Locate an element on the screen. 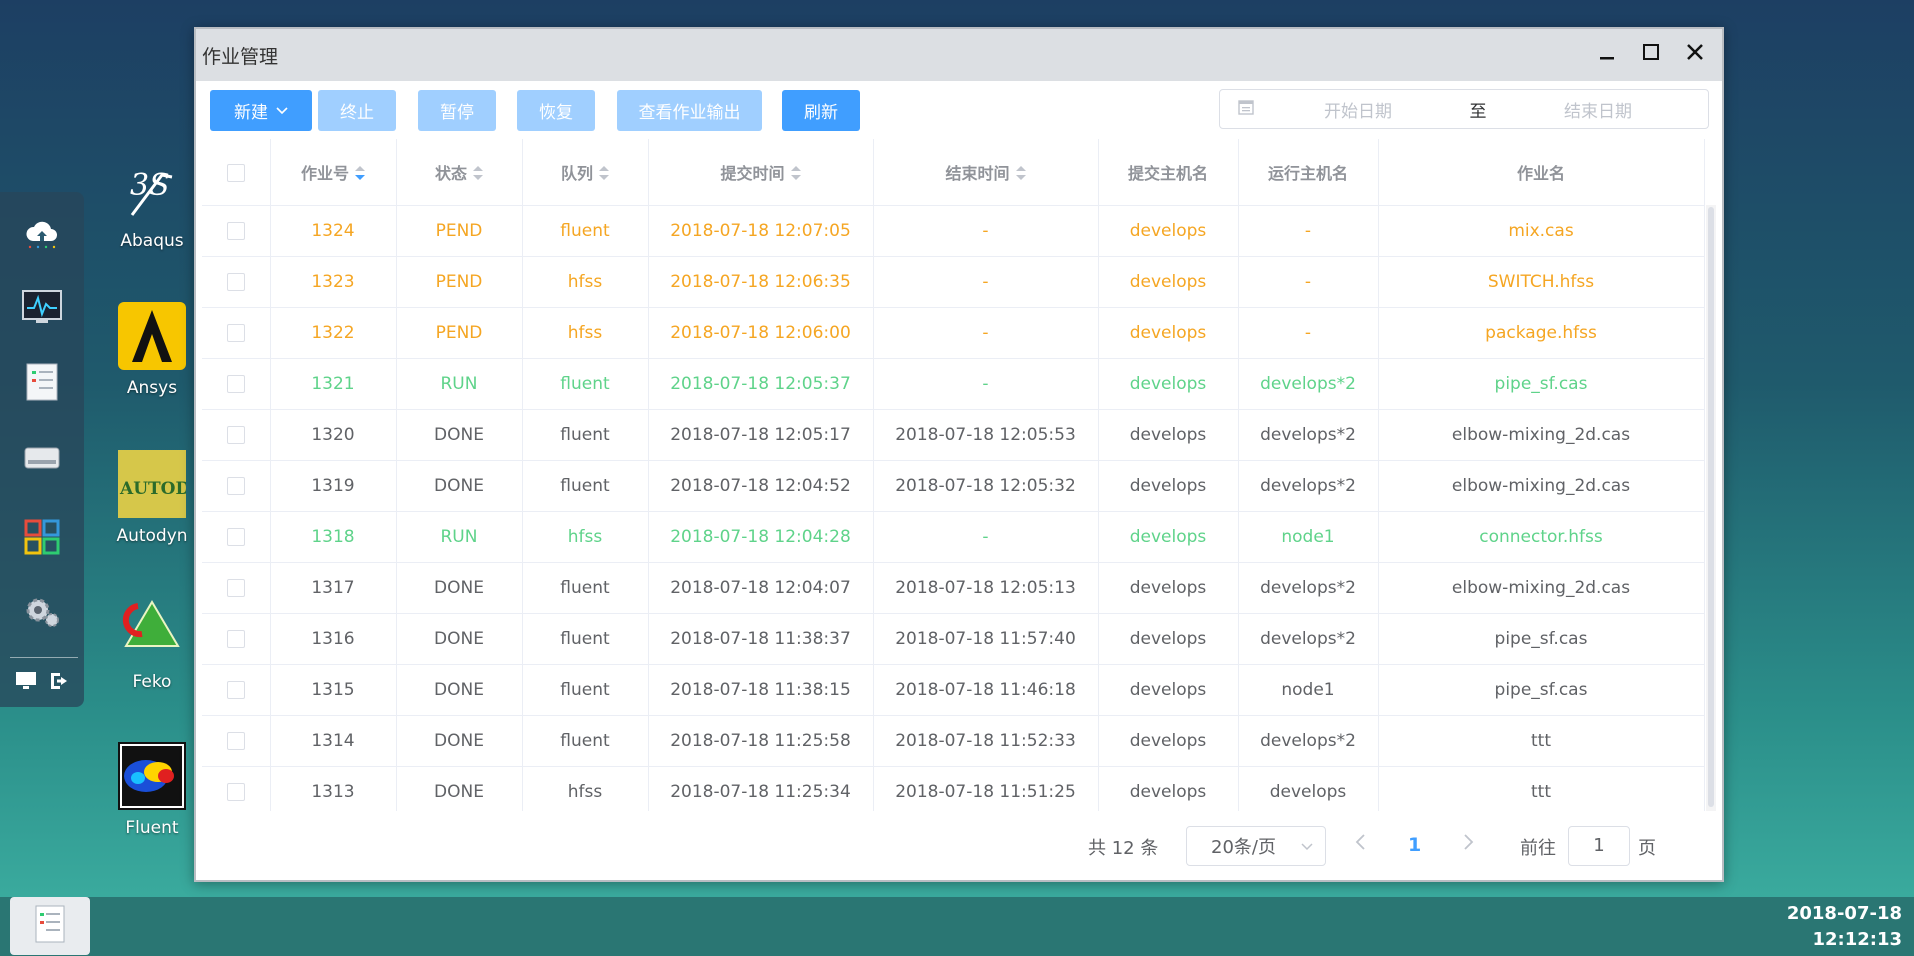 Image resolution: width=1914 pixels, height=956 pixels. monitor-chart-icon is located at coordinates (42, 307).